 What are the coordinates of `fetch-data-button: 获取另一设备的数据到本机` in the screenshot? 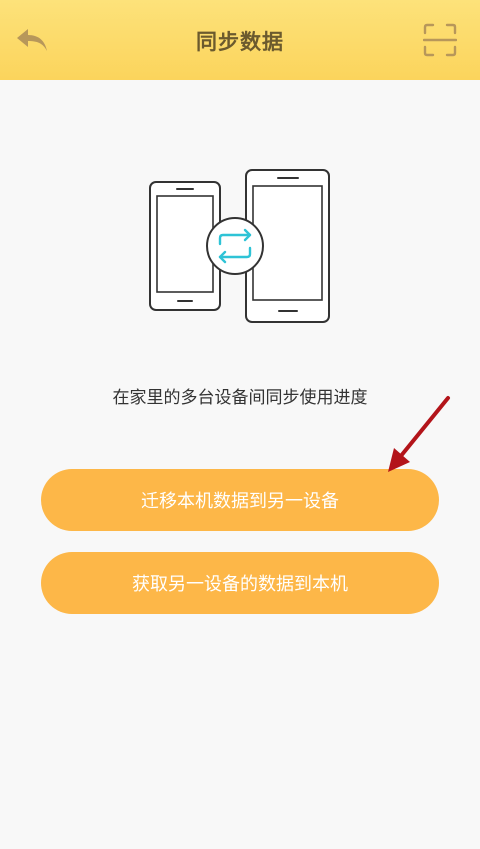 It's located at (240, 583).